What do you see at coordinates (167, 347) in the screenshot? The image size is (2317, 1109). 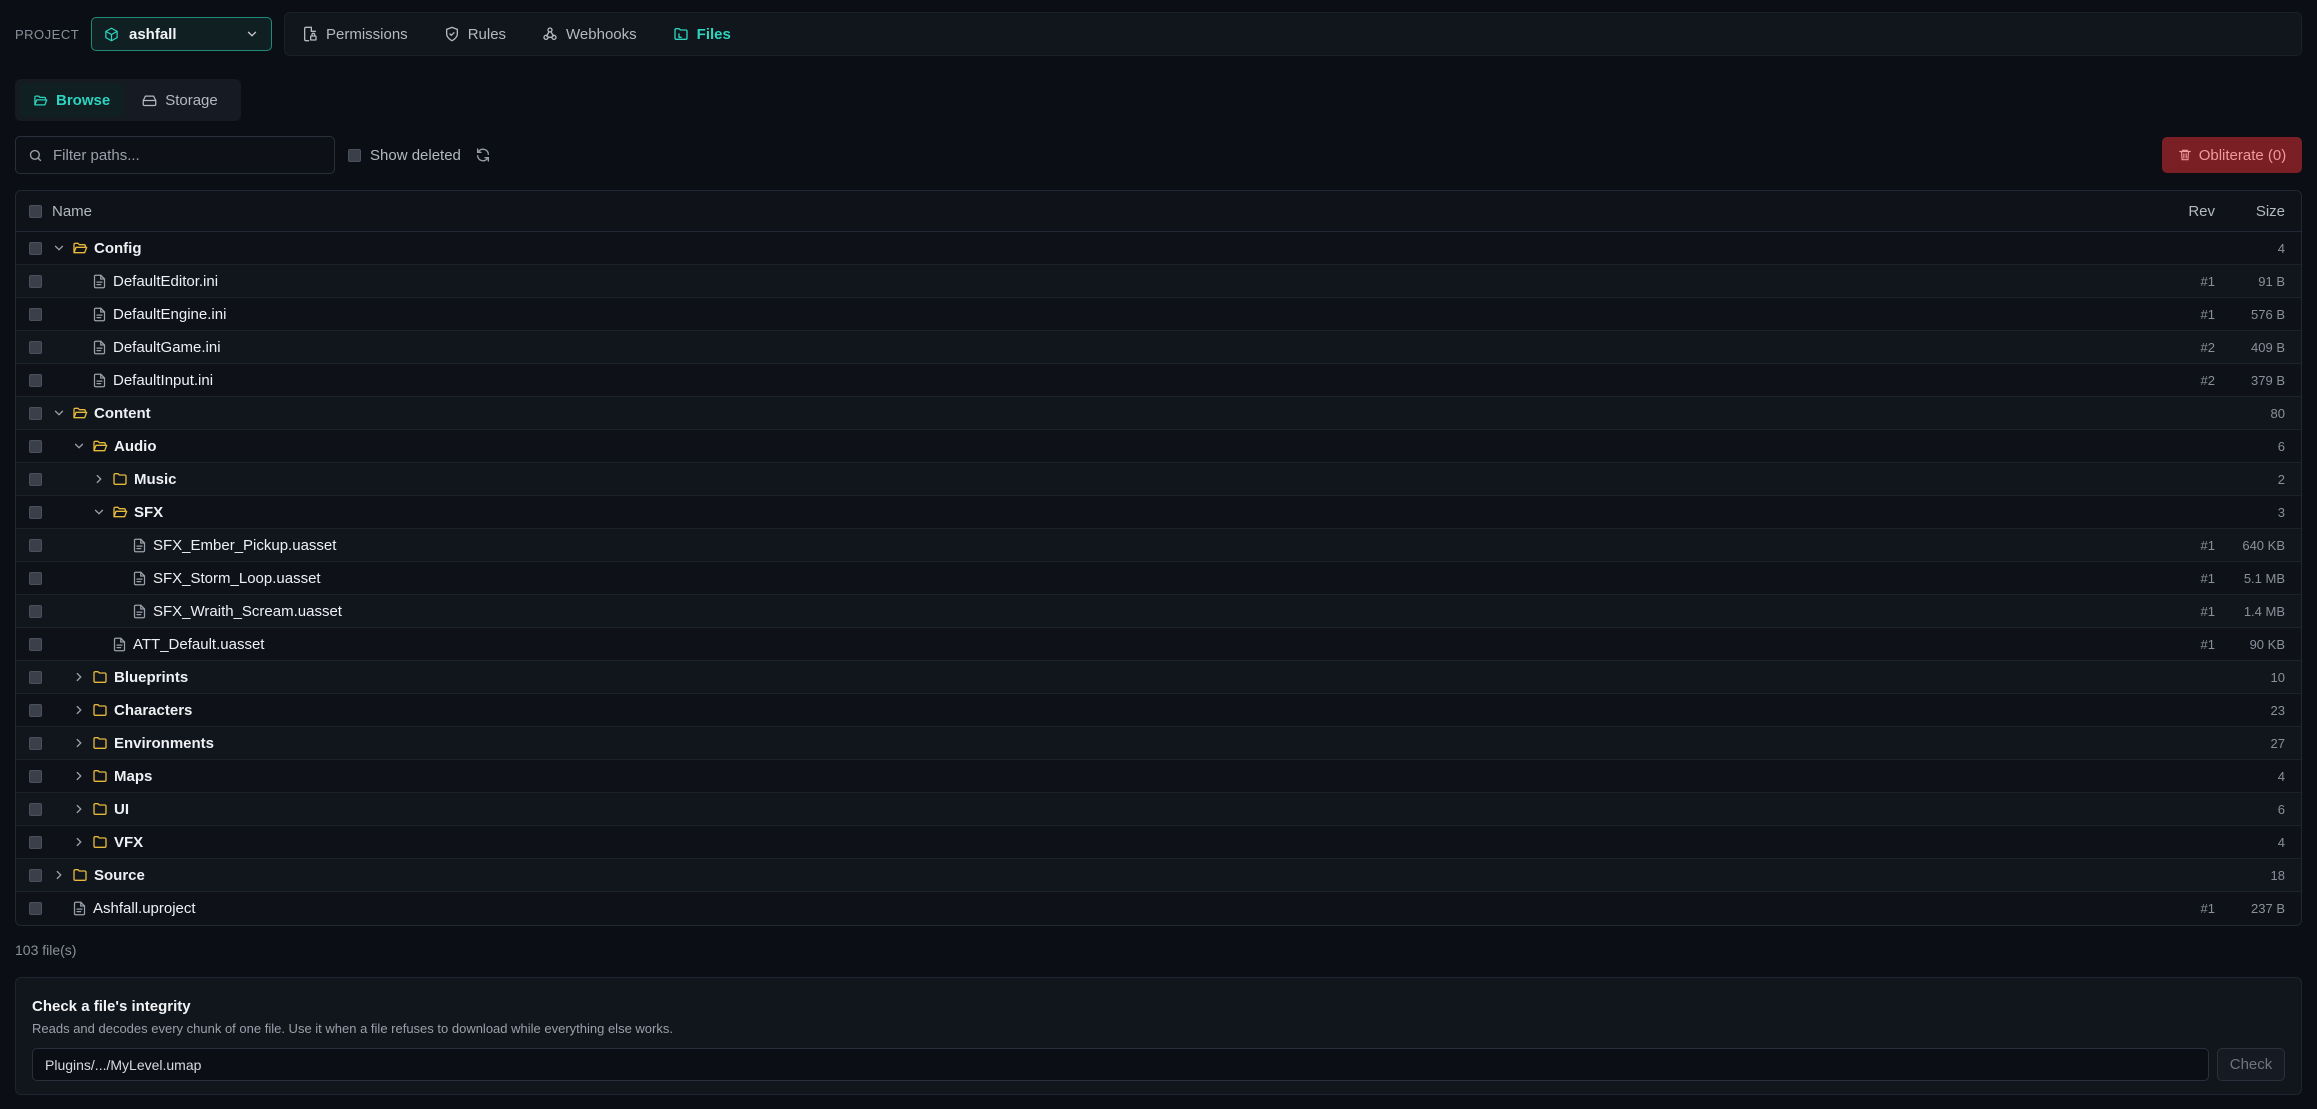 I see `file-name: DefaultGame.ini` at bounding box center [167, 347].